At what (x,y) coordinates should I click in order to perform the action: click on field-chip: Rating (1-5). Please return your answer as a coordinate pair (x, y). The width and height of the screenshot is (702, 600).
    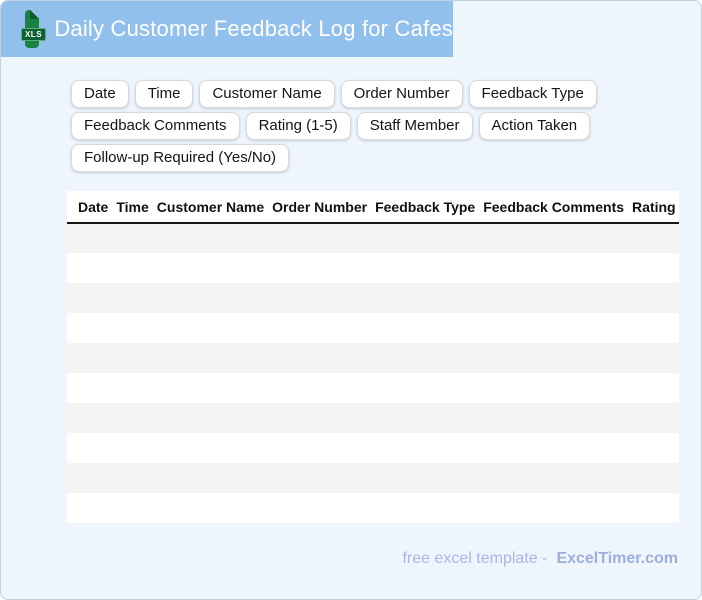
    Looking at the image, I should click on (298, 126).